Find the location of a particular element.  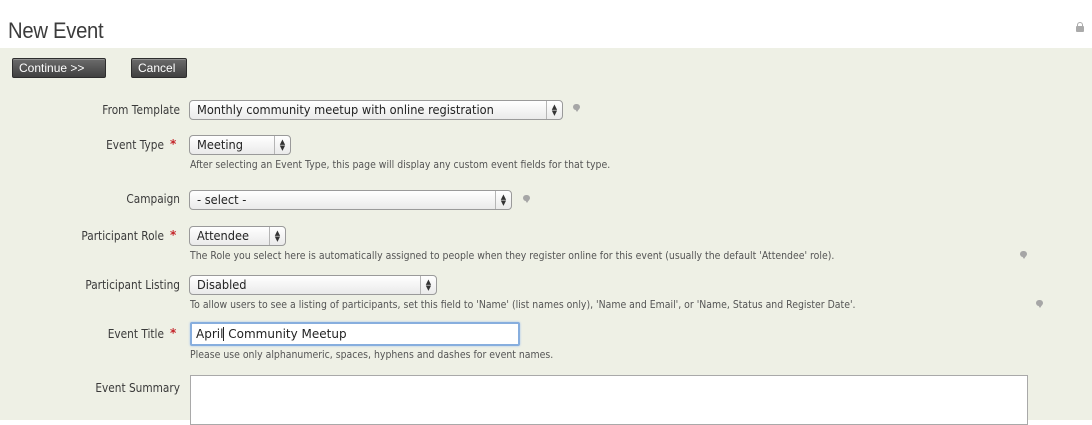

campaign-label: Campaign is located at coordinates (153, 199).